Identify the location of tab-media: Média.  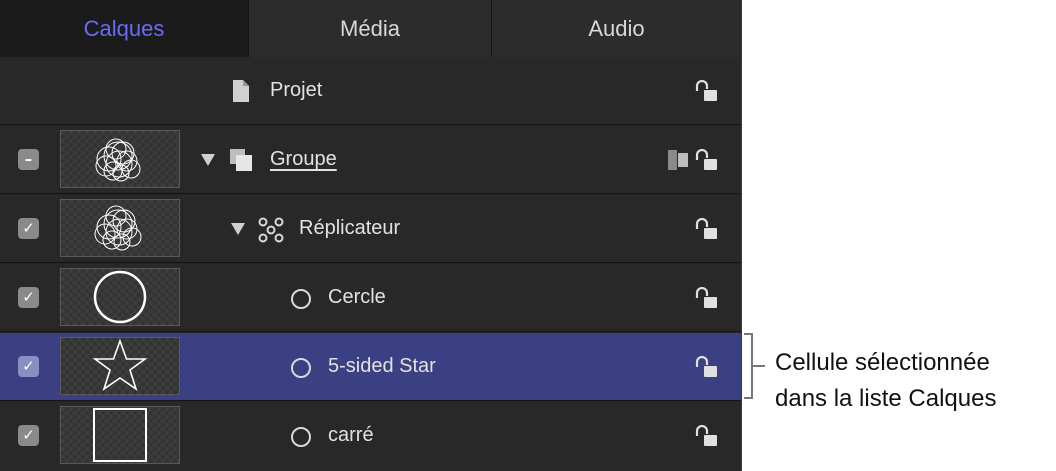
(369, 28).